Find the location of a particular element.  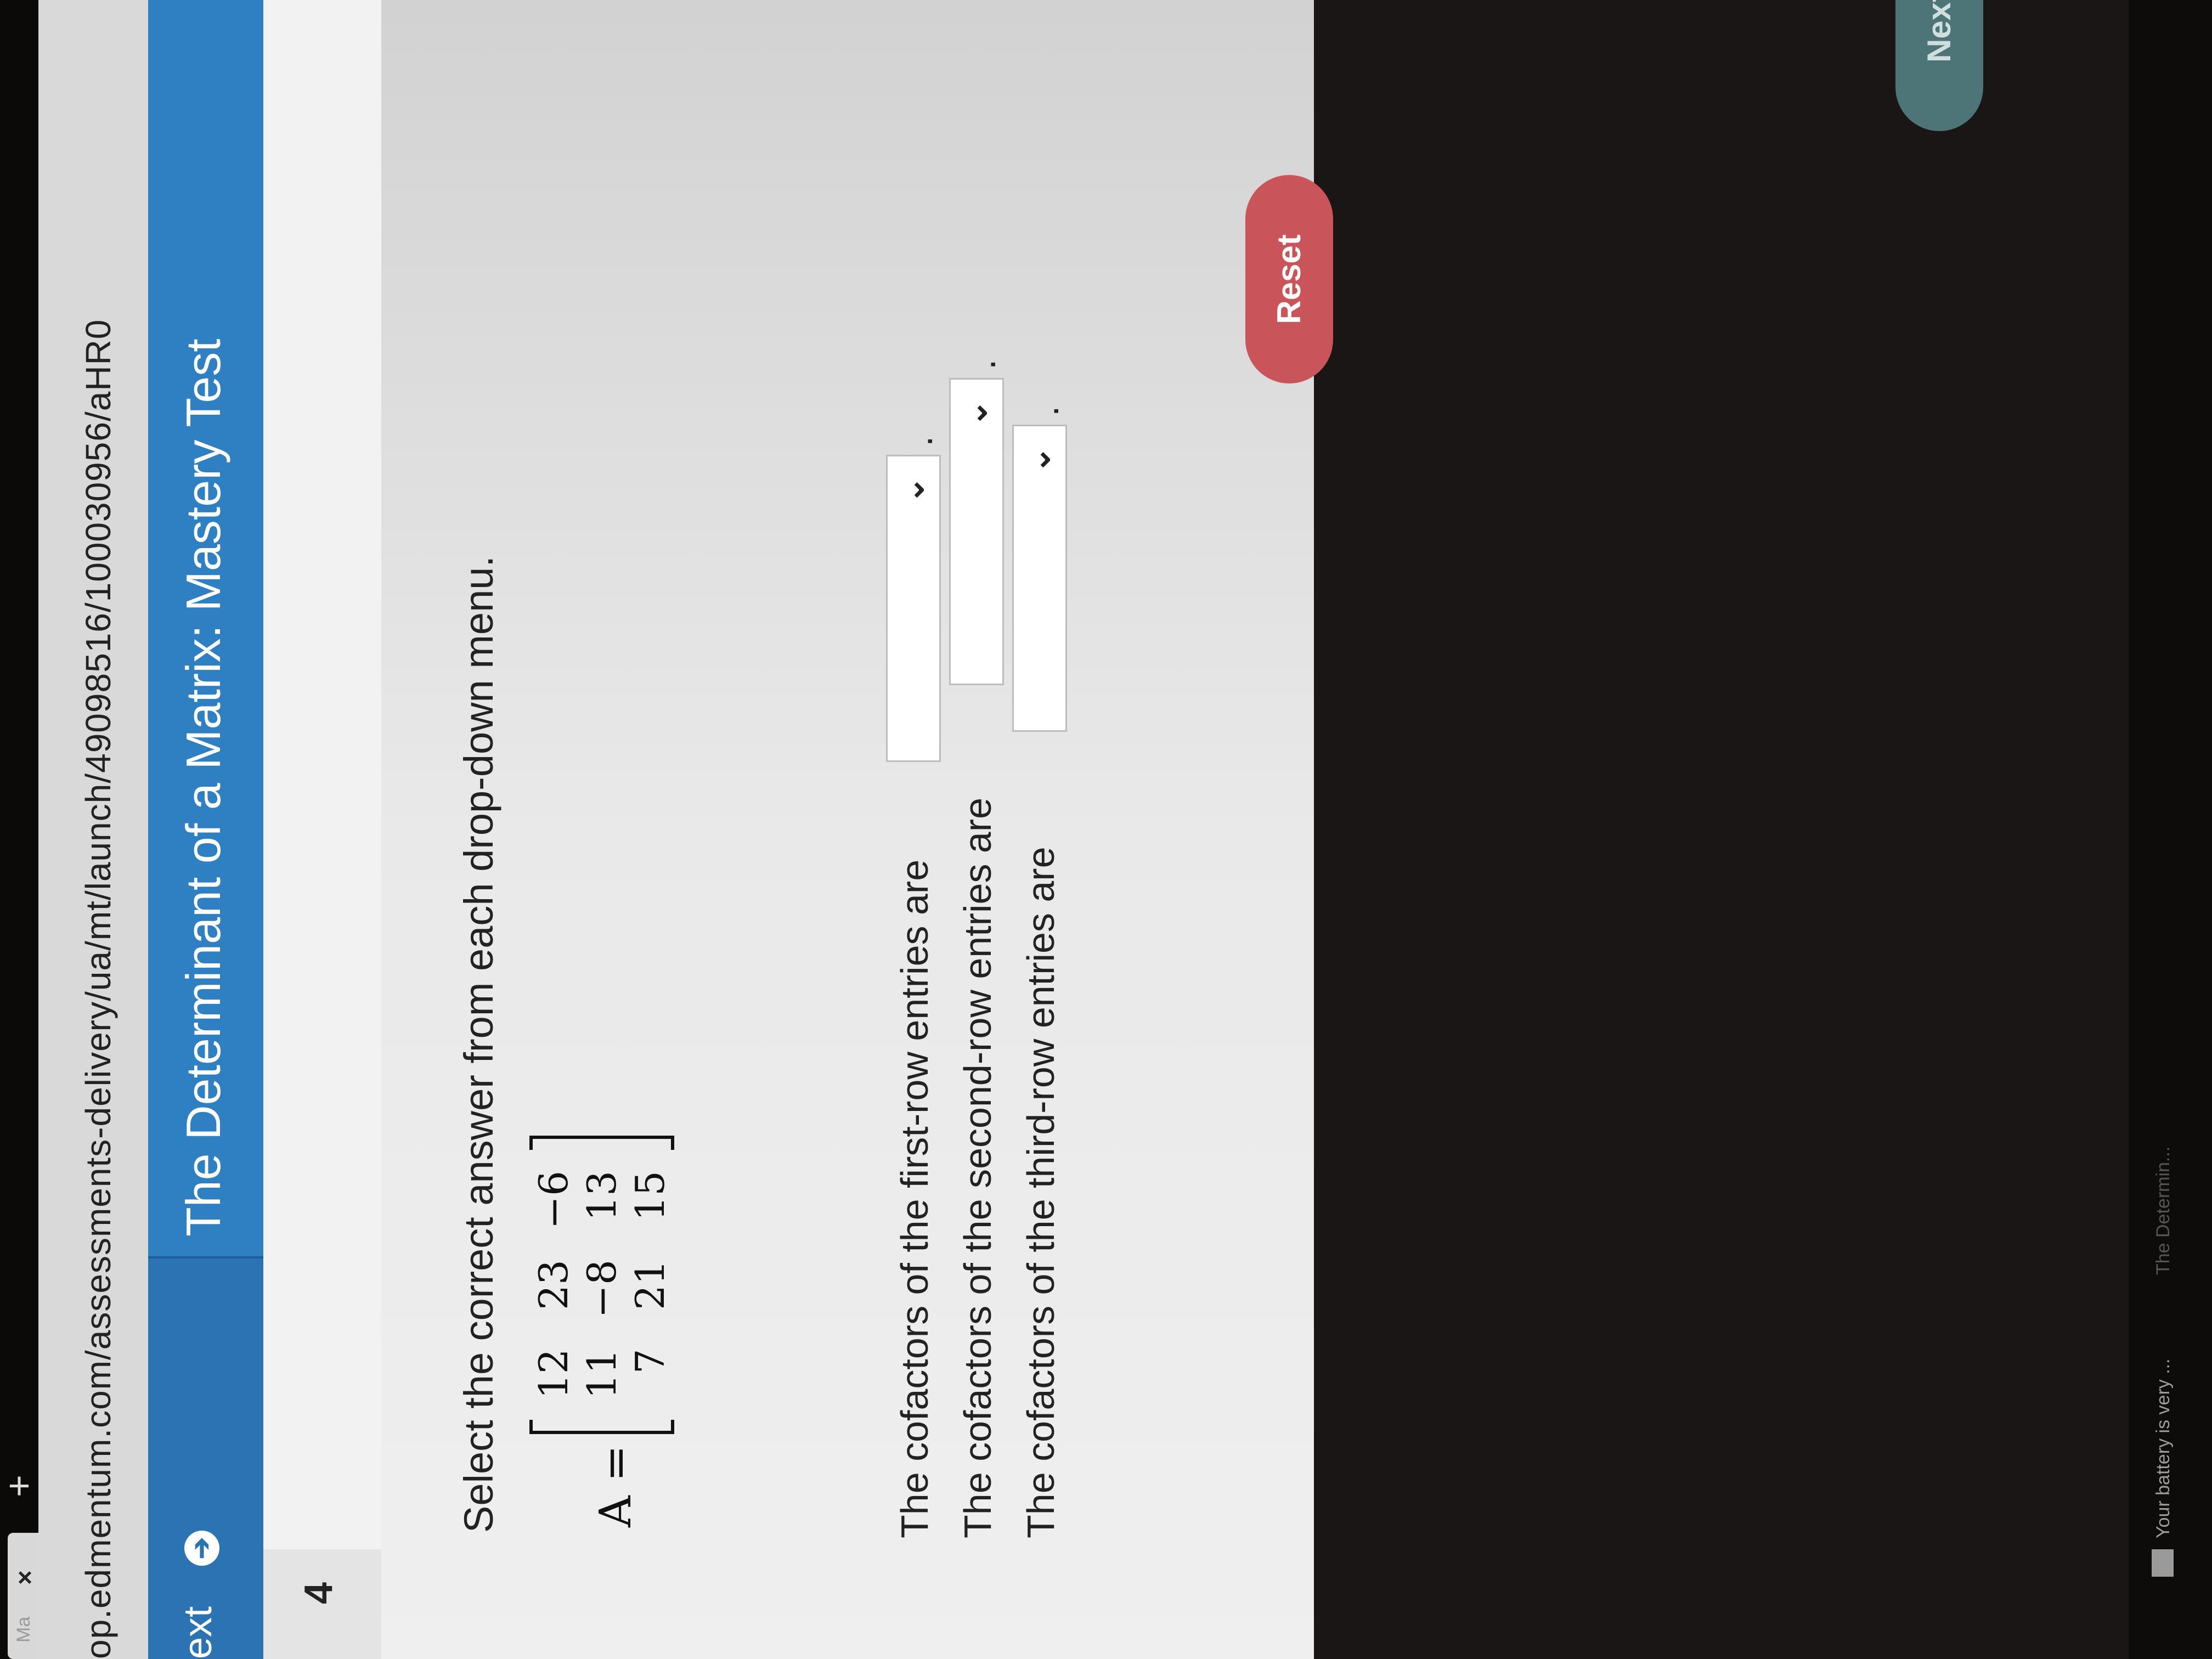

battery-icon is located at coordinates (2163, 1563).